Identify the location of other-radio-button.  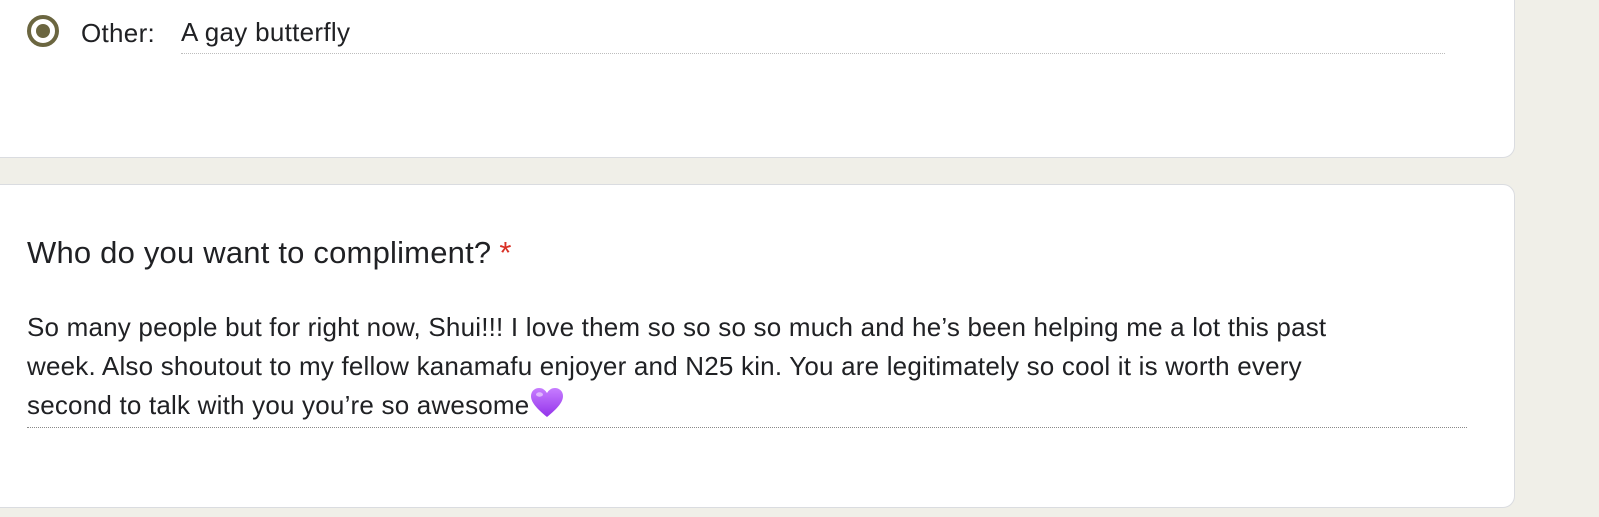
(43, 31).